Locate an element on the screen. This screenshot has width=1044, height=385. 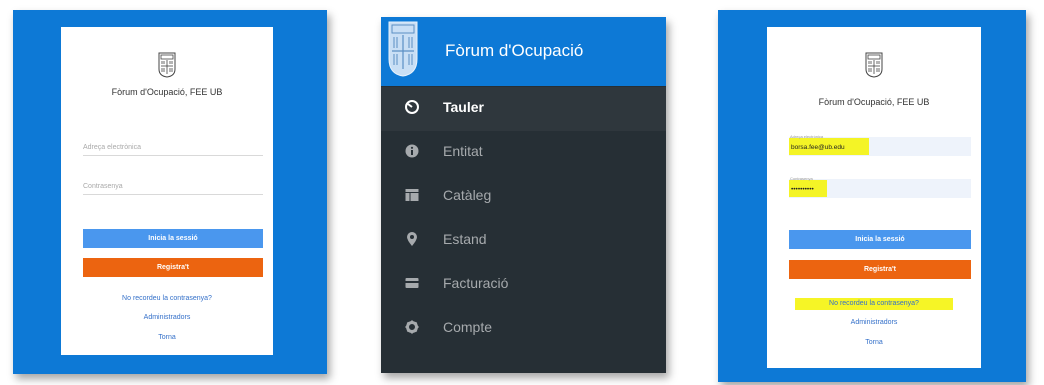
gear-icon is located at coordinates (412, 327).